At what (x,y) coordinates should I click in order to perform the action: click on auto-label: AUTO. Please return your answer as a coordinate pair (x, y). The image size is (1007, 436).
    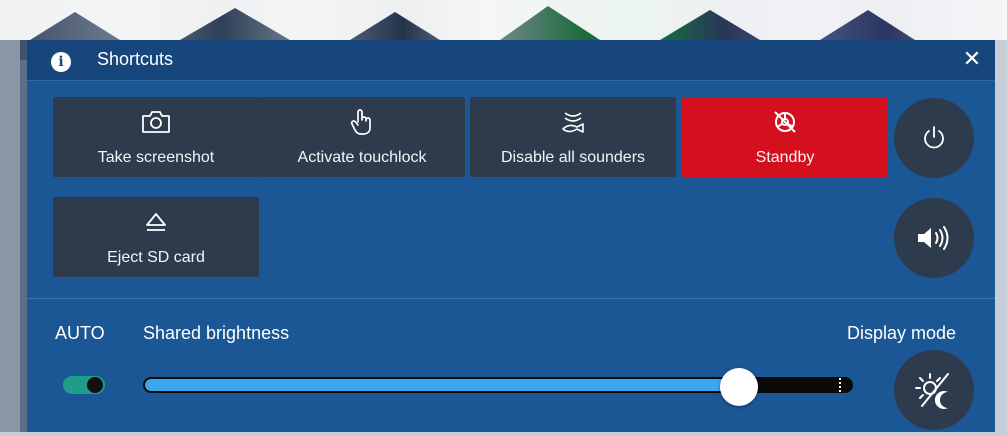
    Looking at the image, I should click on (80, 333).